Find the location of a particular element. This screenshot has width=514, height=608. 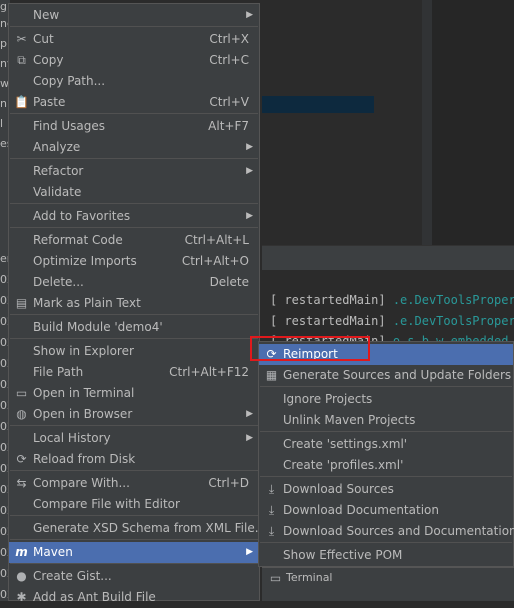

submenu-item-create-settings-xml: Create 'settings.xml' is located at coordinates (386, 444).